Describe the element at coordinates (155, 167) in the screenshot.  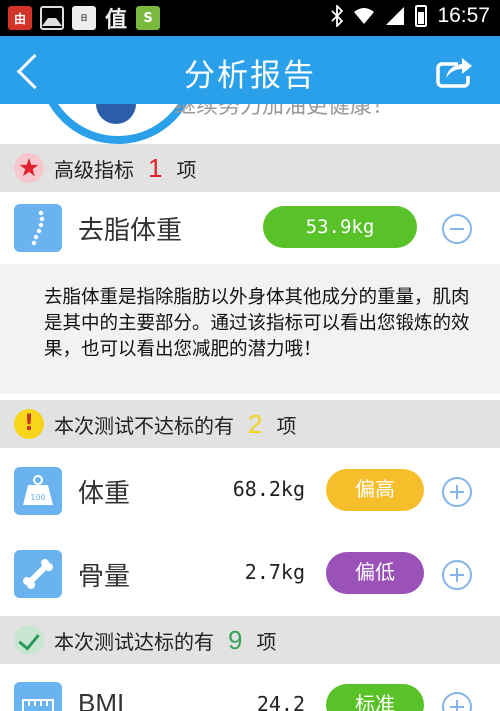
I see `section-count: 1` at that location.